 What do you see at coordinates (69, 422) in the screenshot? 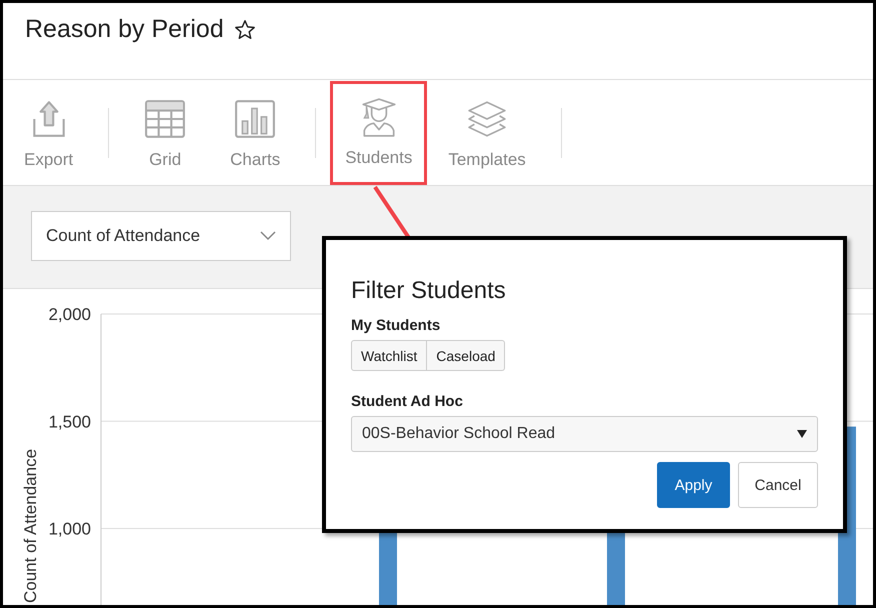
I see `axis-tick-label: 1,500` at bounding box center [69, 422].